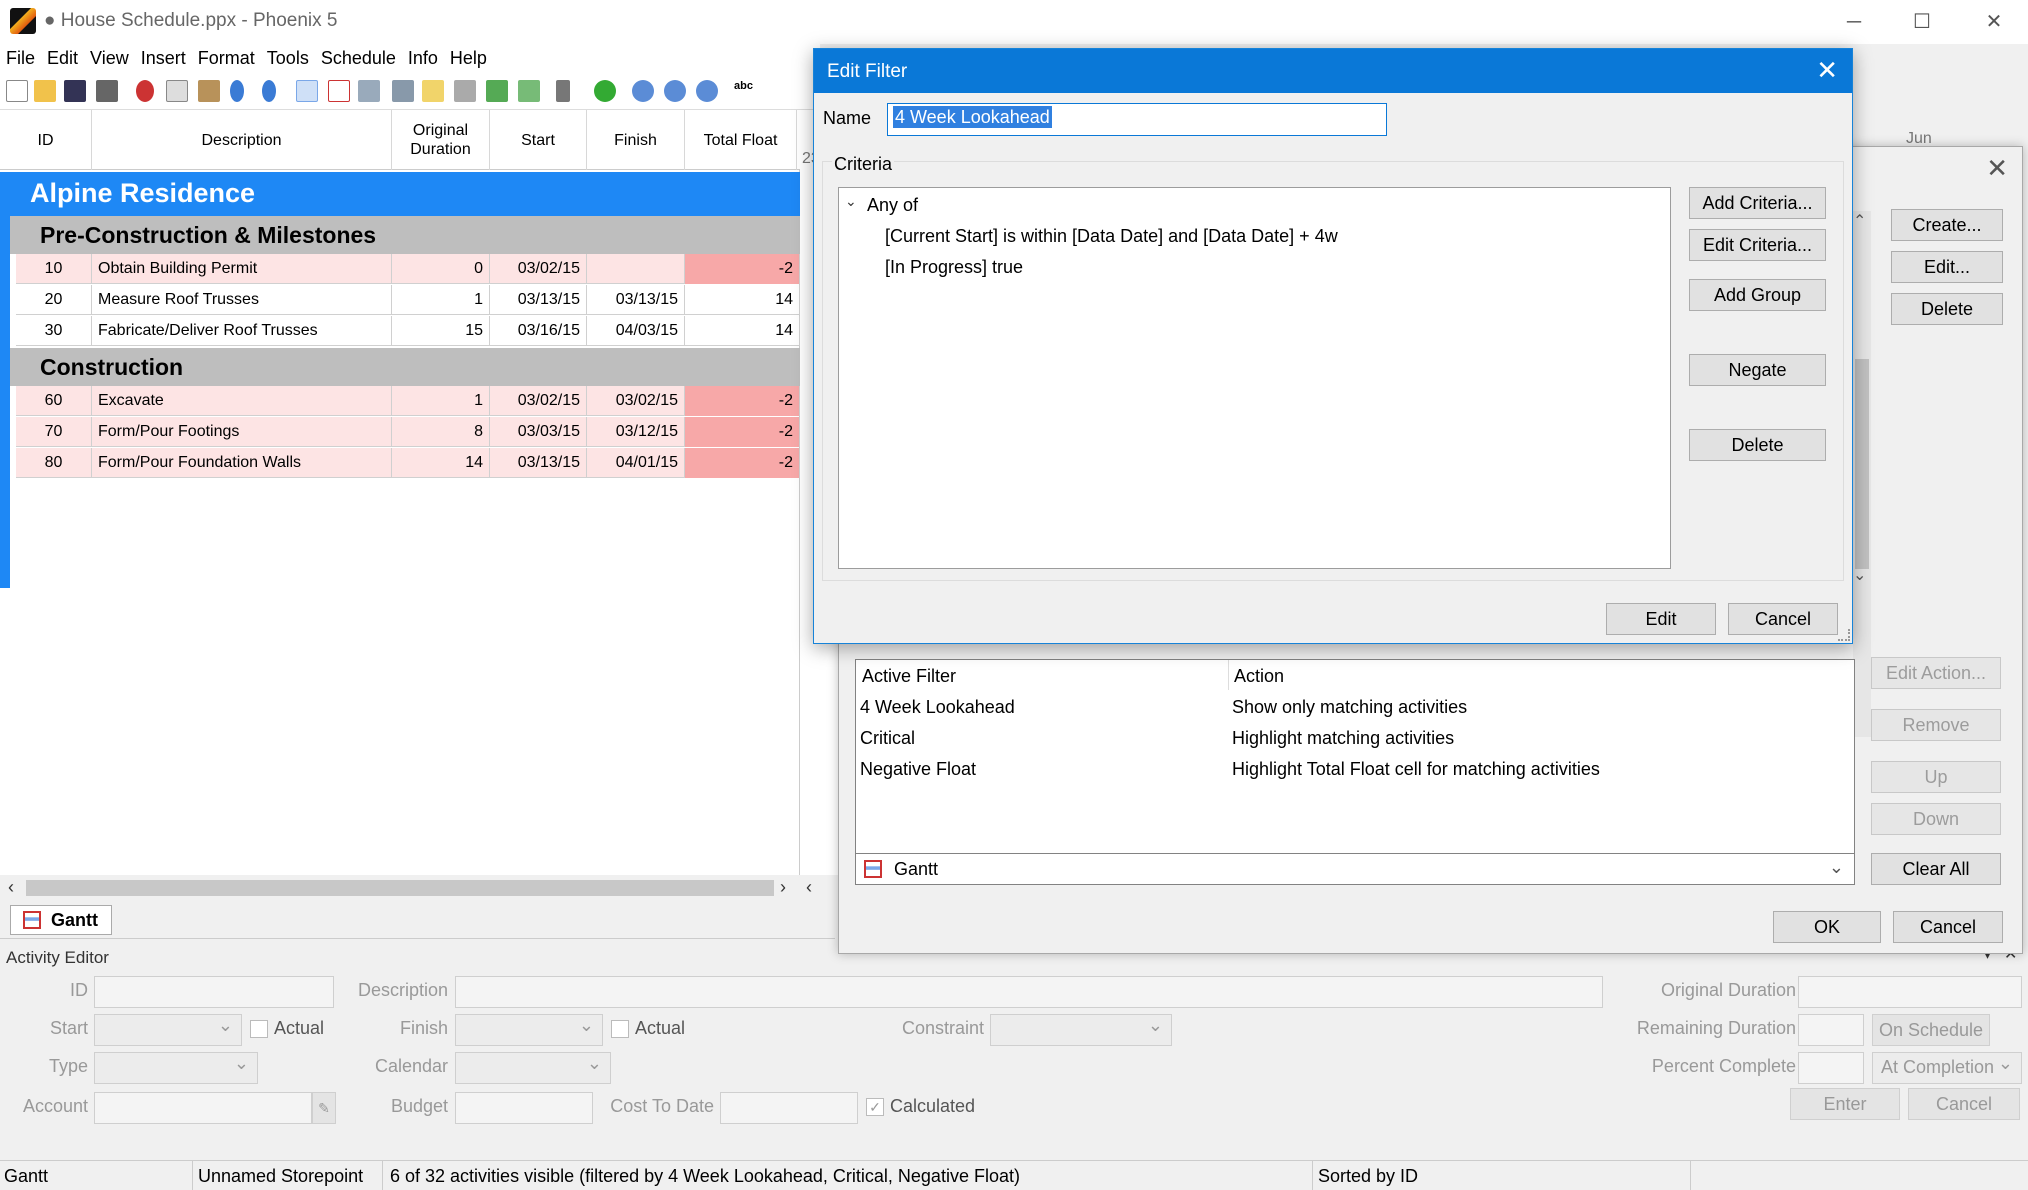 The width and height of the screenshot is (2028, 1190). Describe the element at coordinates (242, 300) in the screenshot. I see `cell-desc: Measure Roof Trusses` at that location.